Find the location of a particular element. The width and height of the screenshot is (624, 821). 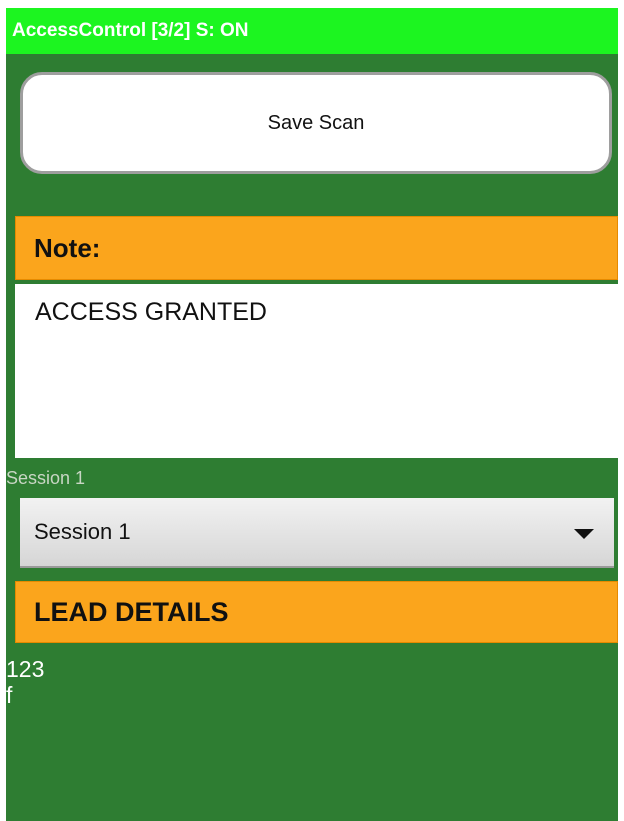

lead-details-list: 123 f is located at coordinates (25, 682).